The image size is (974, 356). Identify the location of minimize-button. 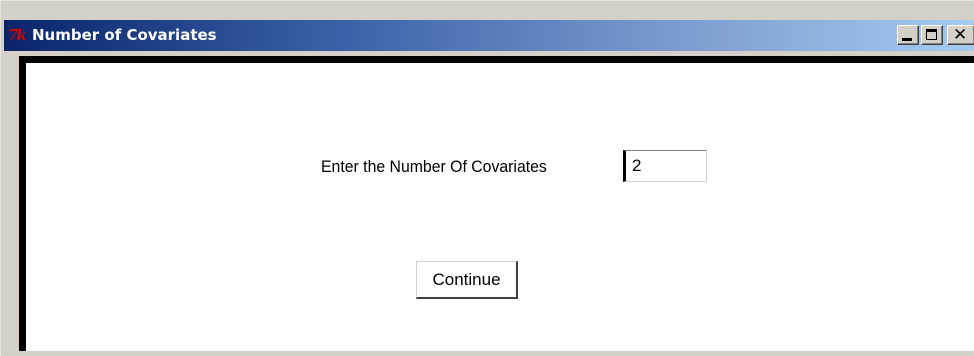
(908, 35).